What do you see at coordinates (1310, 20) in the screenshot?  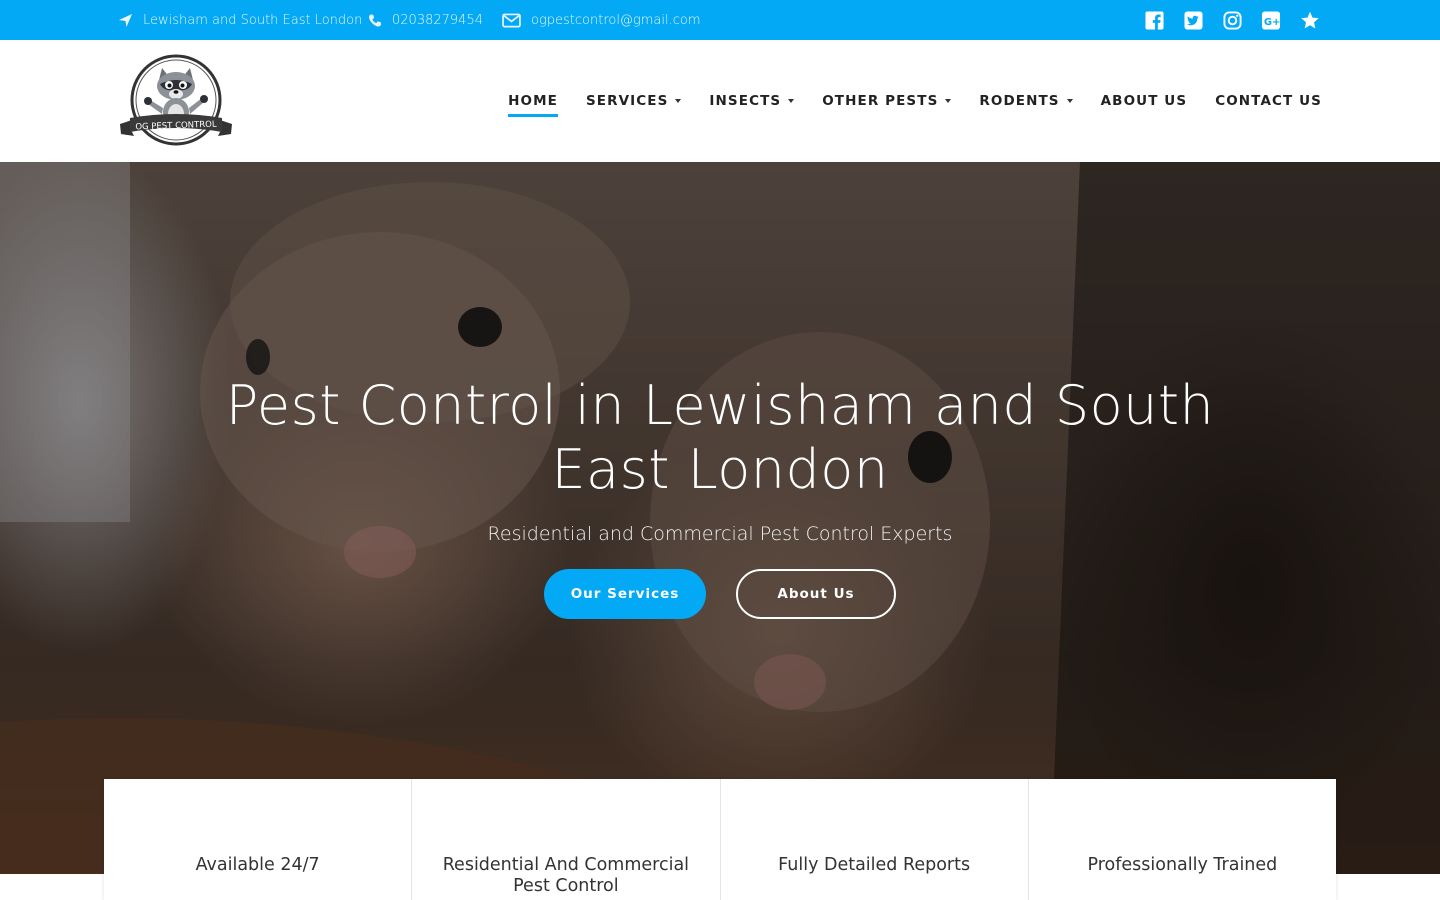 I see `star-icon` at bounding box center [1310, 20].